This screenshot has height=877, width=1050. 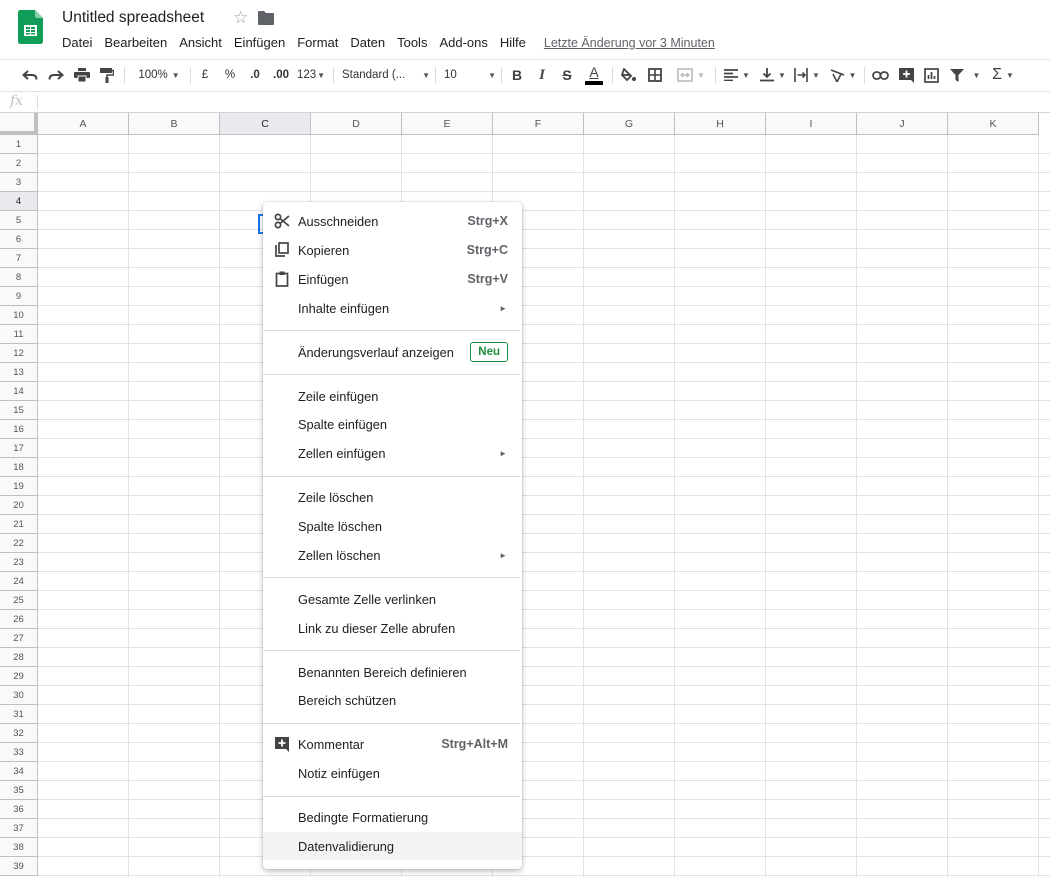 What do you see at coordinates (19, 258) in the screenshot?
I see `row-header-7: 7` at bounding box center [19, 258].